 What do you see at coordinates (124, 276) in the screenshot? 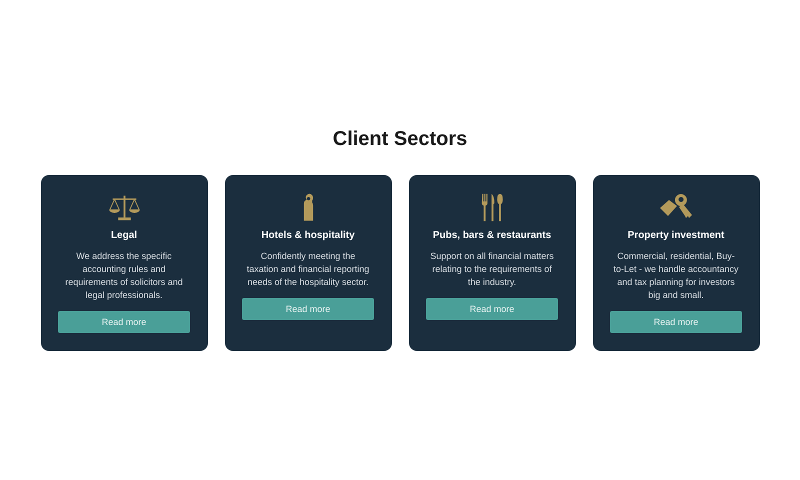
I see `card-description: We address the specific accounting rules and requirements of solicitors and legal professionals.` at bounding box center [124, 276].